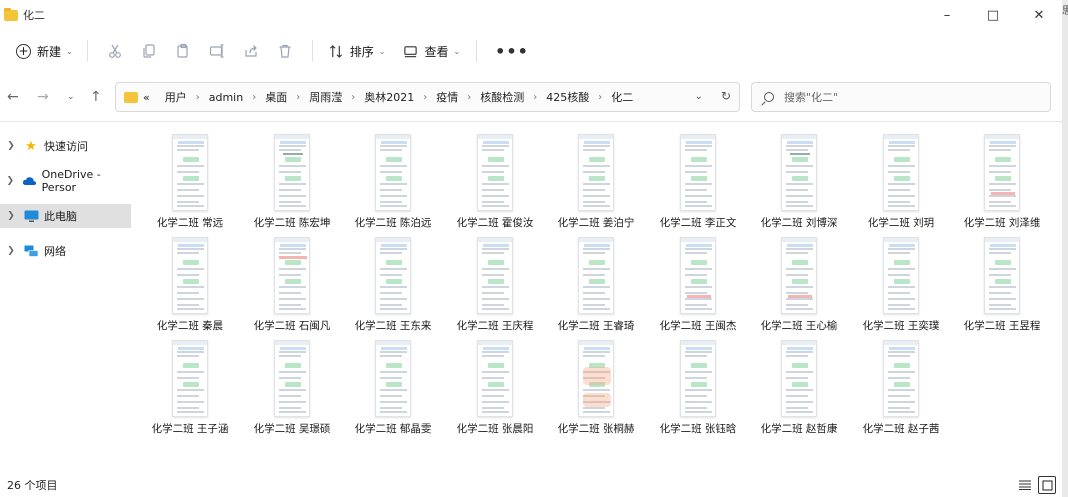  What do you see at coordinates (393, 384) in the screenshot?
I see `file-item: 化学二班 郁晶雯` at bounding box center [393, 384].